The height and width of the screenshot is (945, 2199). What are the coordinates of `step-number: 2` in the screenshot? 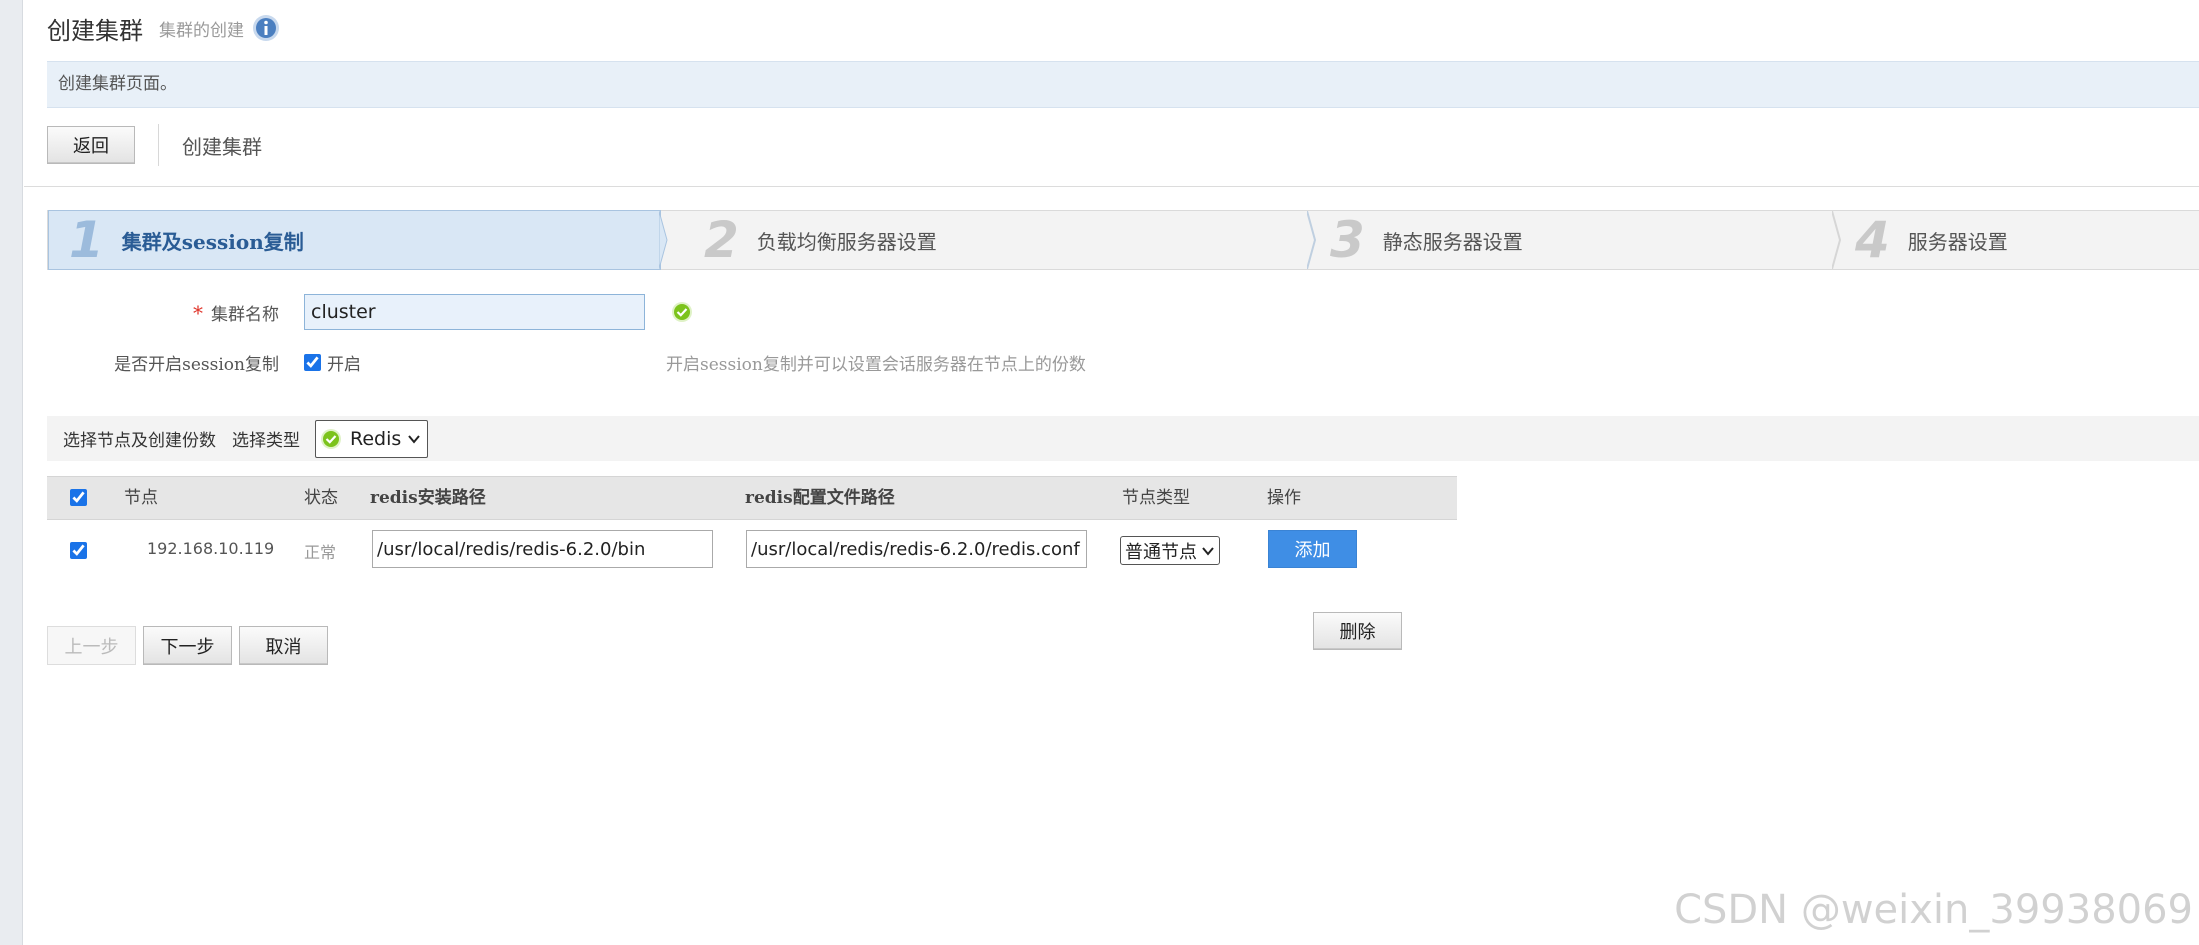 It's located at (721, 240).